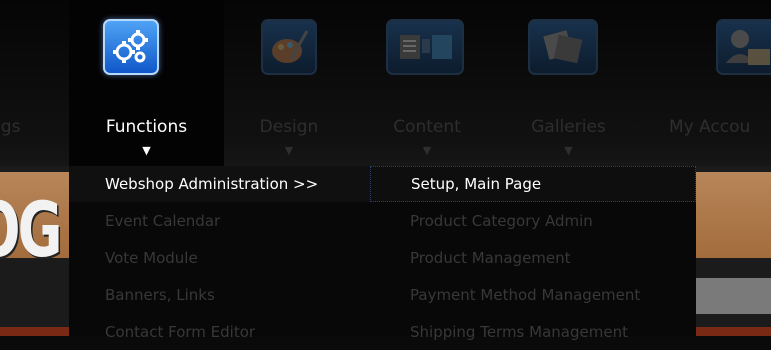 The image size is (771, 350). I want to click on menu-item-contact-form-editor: Contact Form Editor, so click(219, 332).